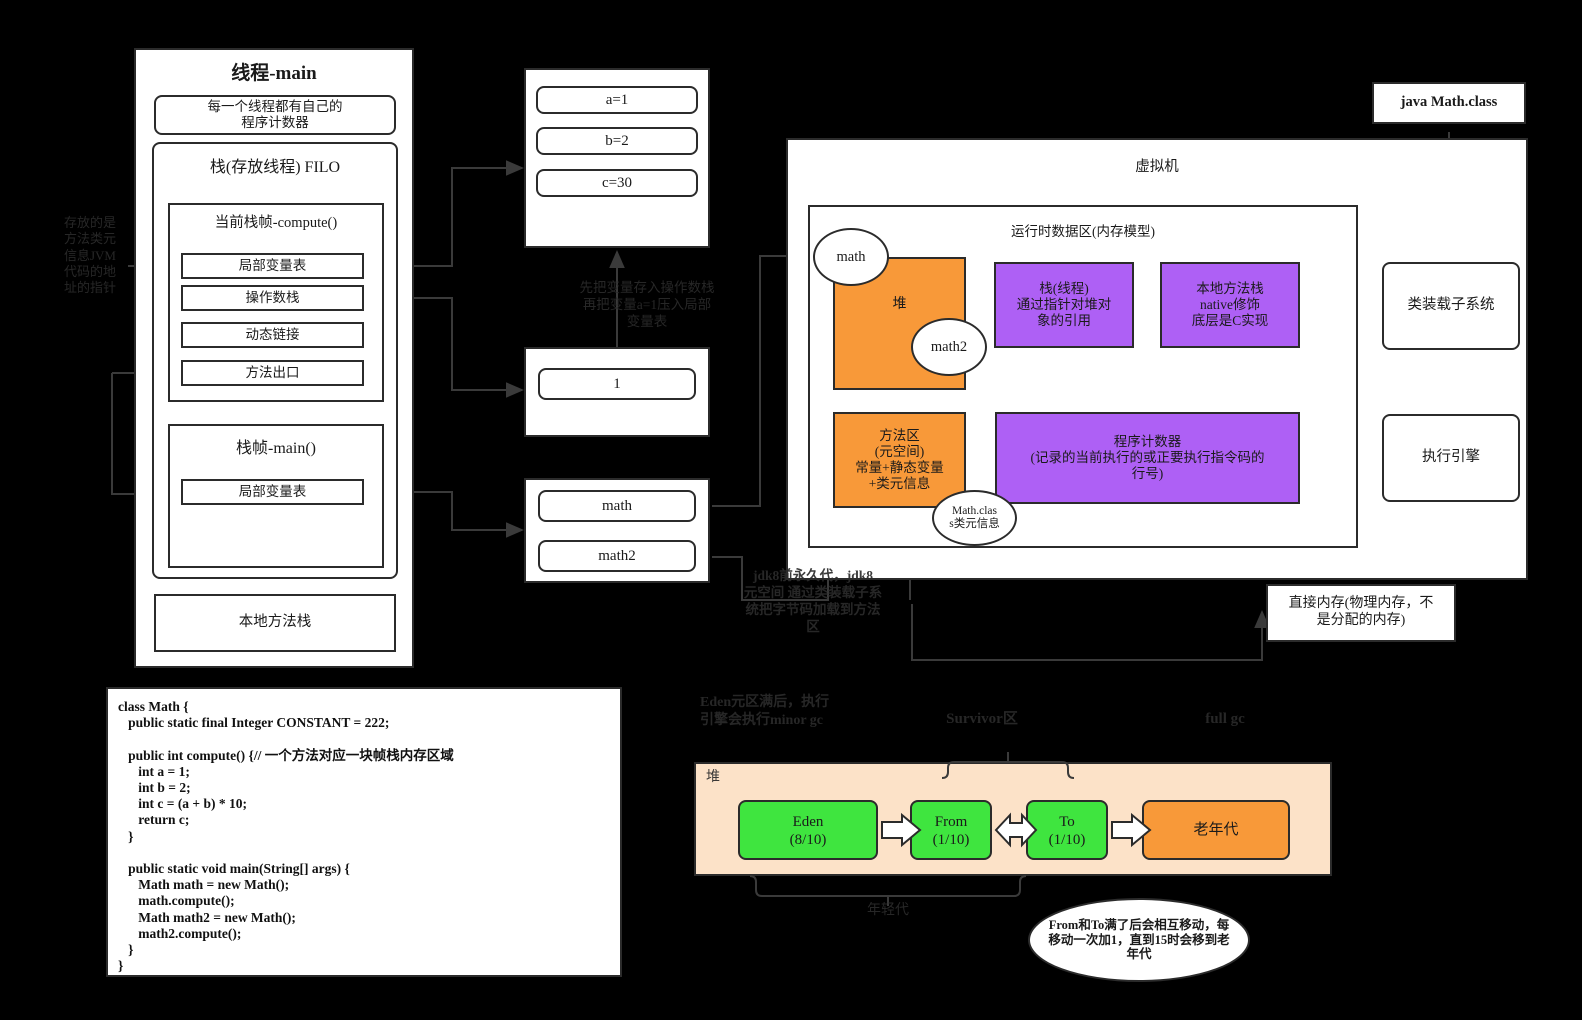 The height and width of the screenshot is (1020, 1582). Describe the element at coordinates (851, 257) in the screenshot. I see `heap-object-math: math` at that location.